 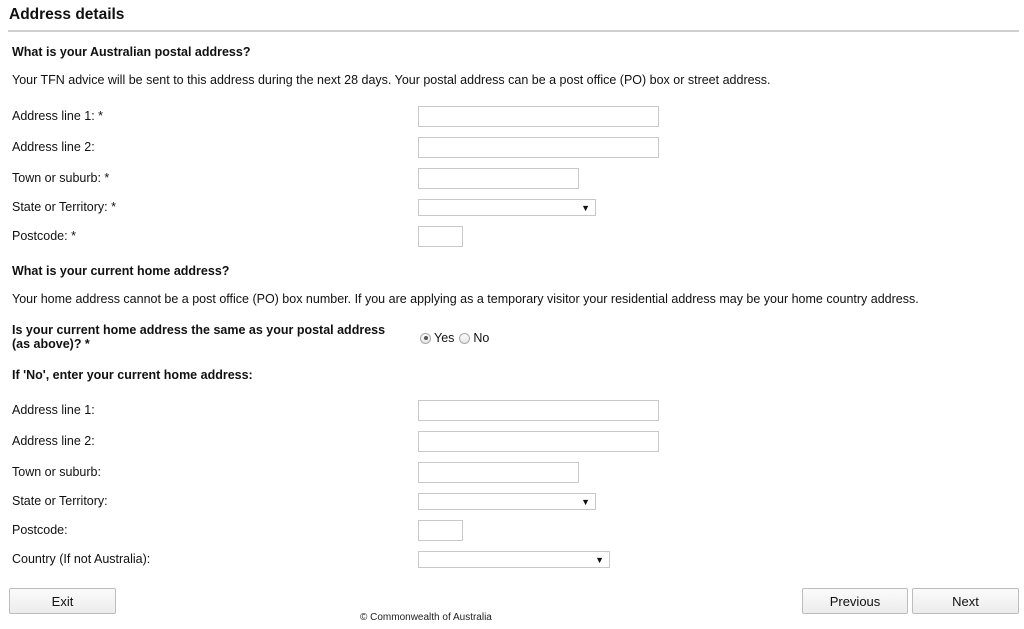 I want to click on home-state-label: State or Territory:, so click(x=60, y=501).